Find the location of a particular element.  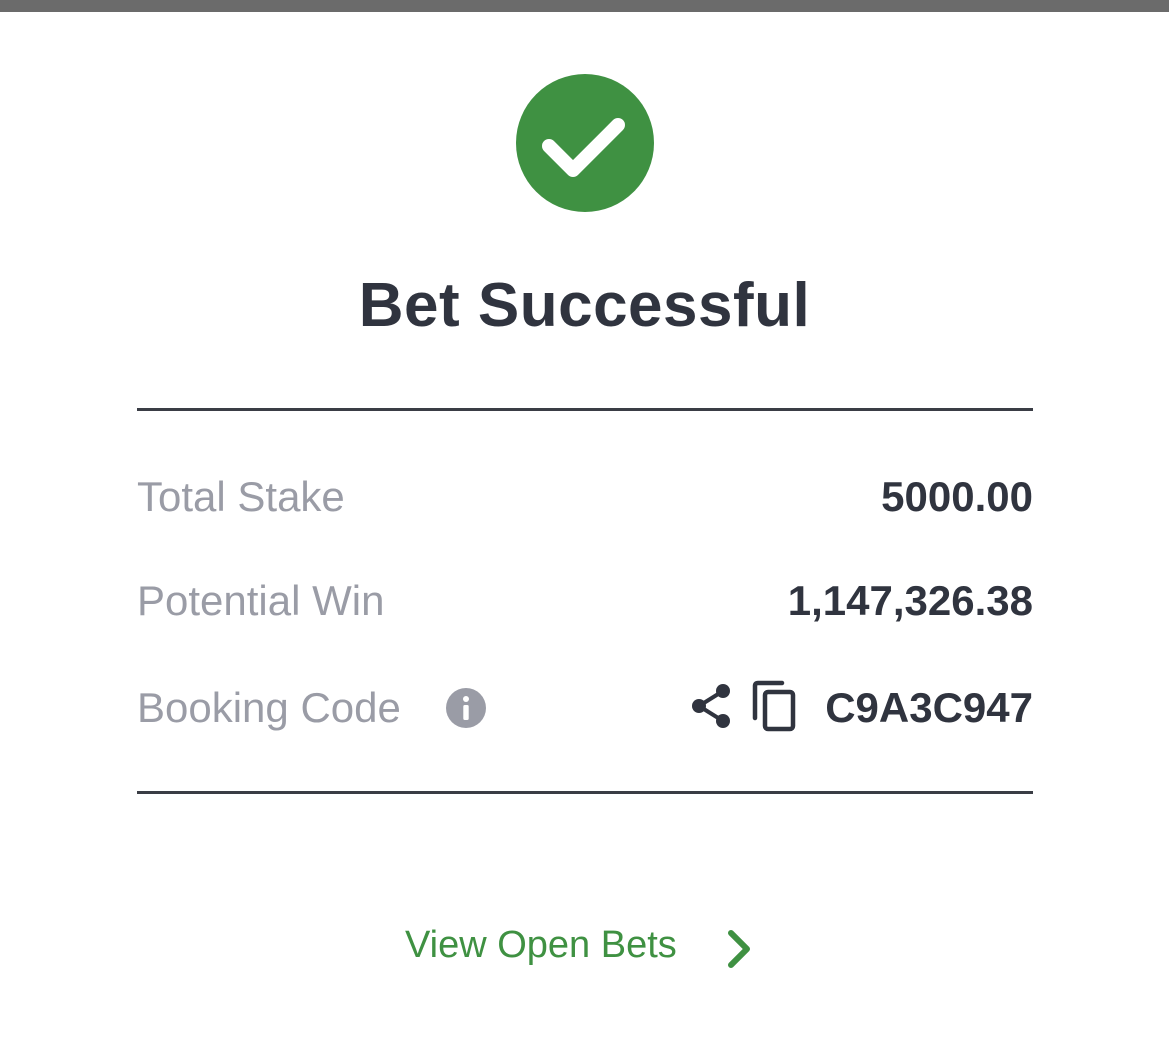

potential-win-label: Potential Win is located at coordinates (261, 600).